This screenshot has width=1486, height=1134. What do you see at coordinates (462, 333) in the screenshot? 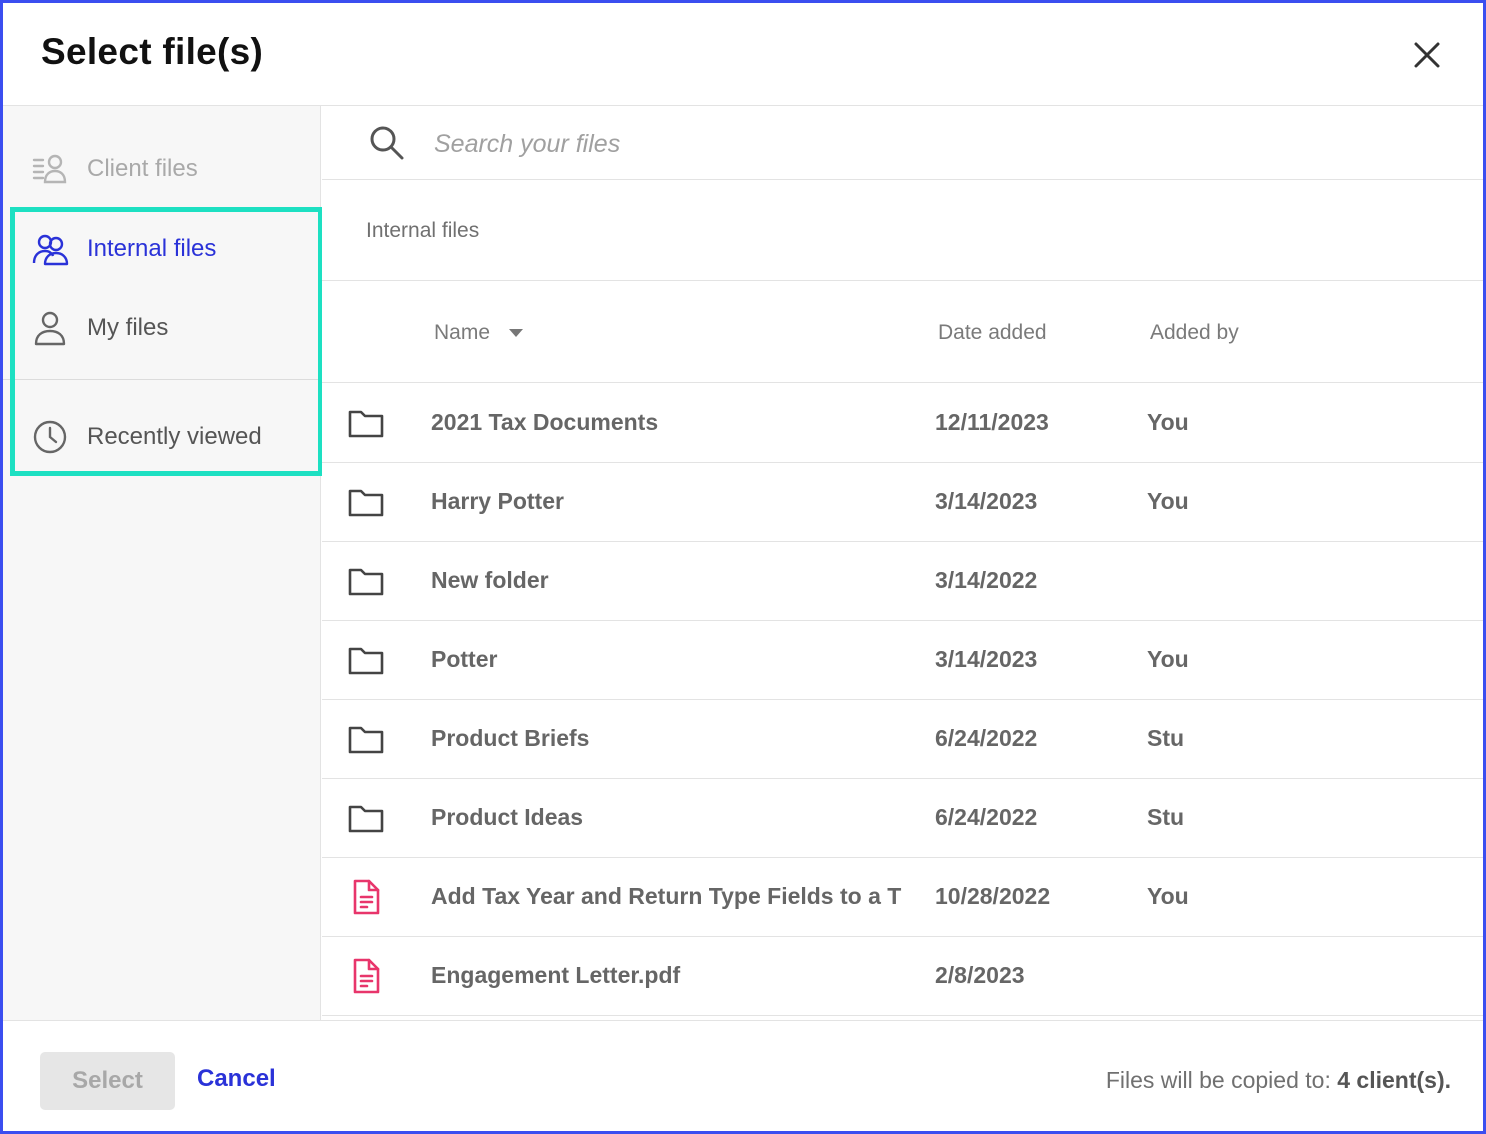
I see `column-header-name: Name` at bounding box center [462, 333].